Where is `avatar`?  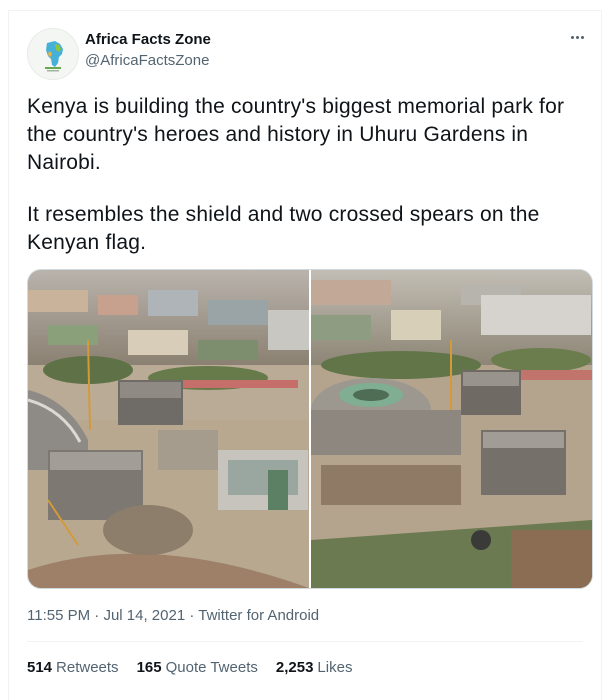 avatar is located at coordinates (53, 54).